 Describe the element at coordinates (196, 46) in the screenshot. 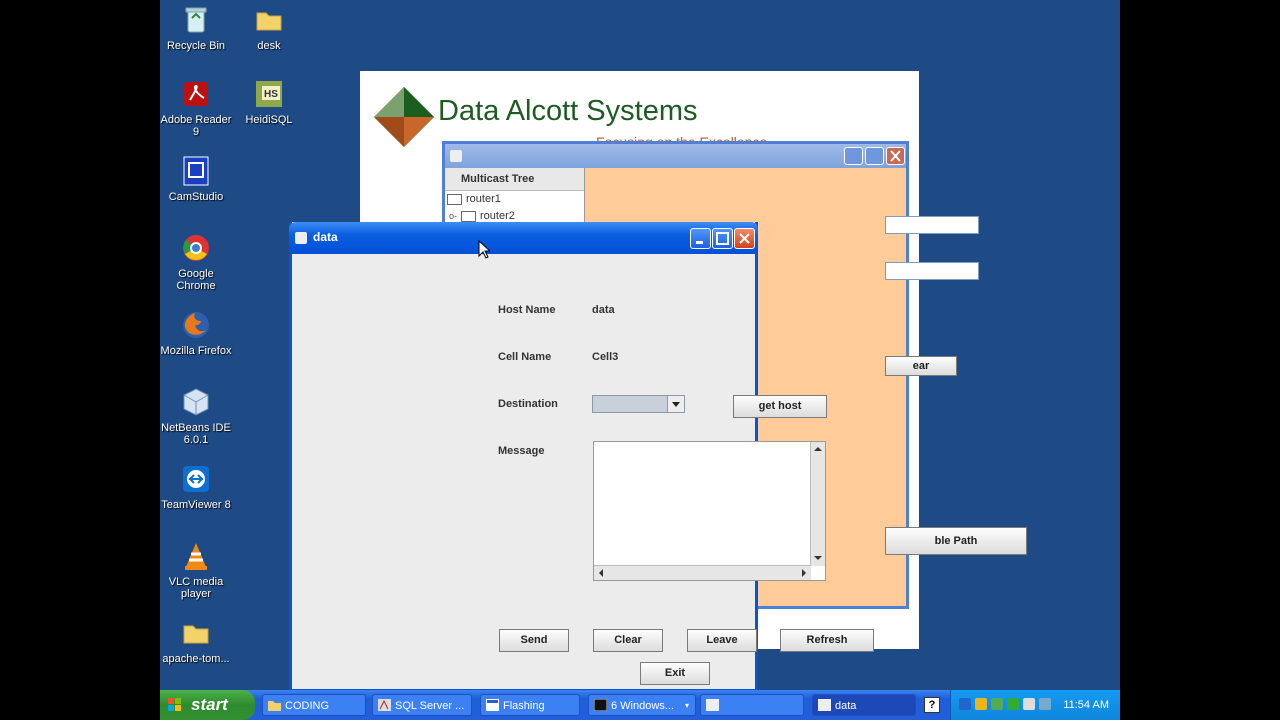

I see `desktop-icon-label: Recycle Bin` at that location.